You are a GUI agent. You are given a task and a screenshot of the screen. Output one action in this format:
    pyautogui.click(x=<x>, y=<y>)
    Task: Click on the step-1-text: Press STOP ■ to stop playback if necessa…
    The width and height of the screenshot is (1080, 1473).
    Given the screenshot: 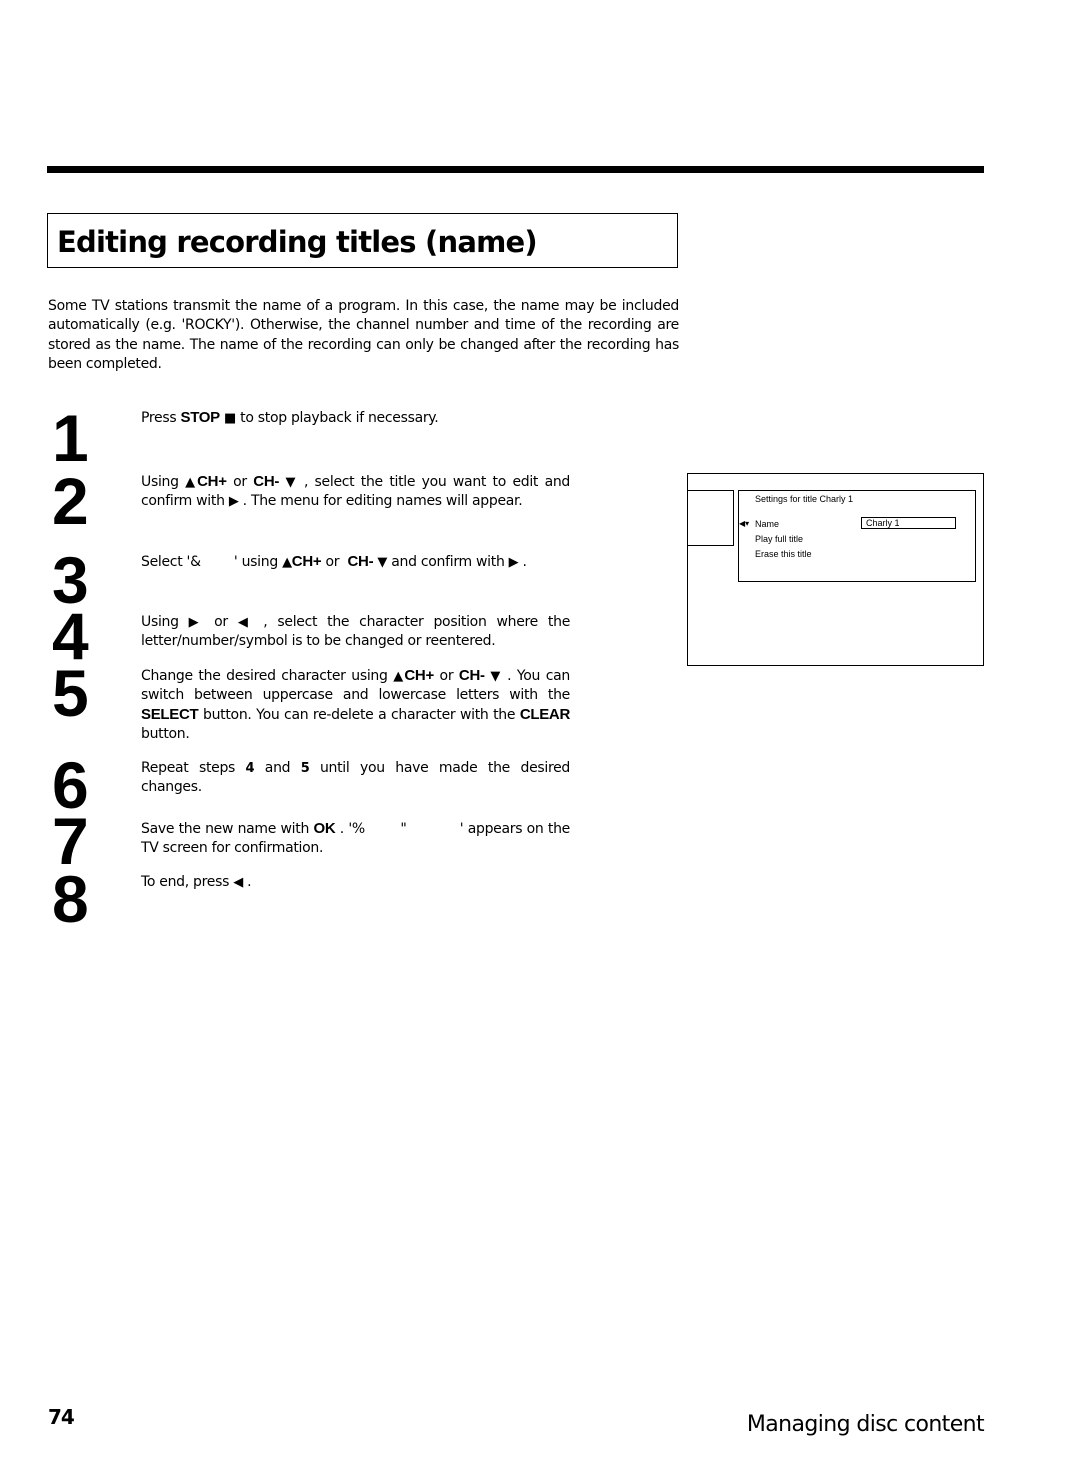 What is the action you would take?
    pyautogui.click(x=355, y=418)
    